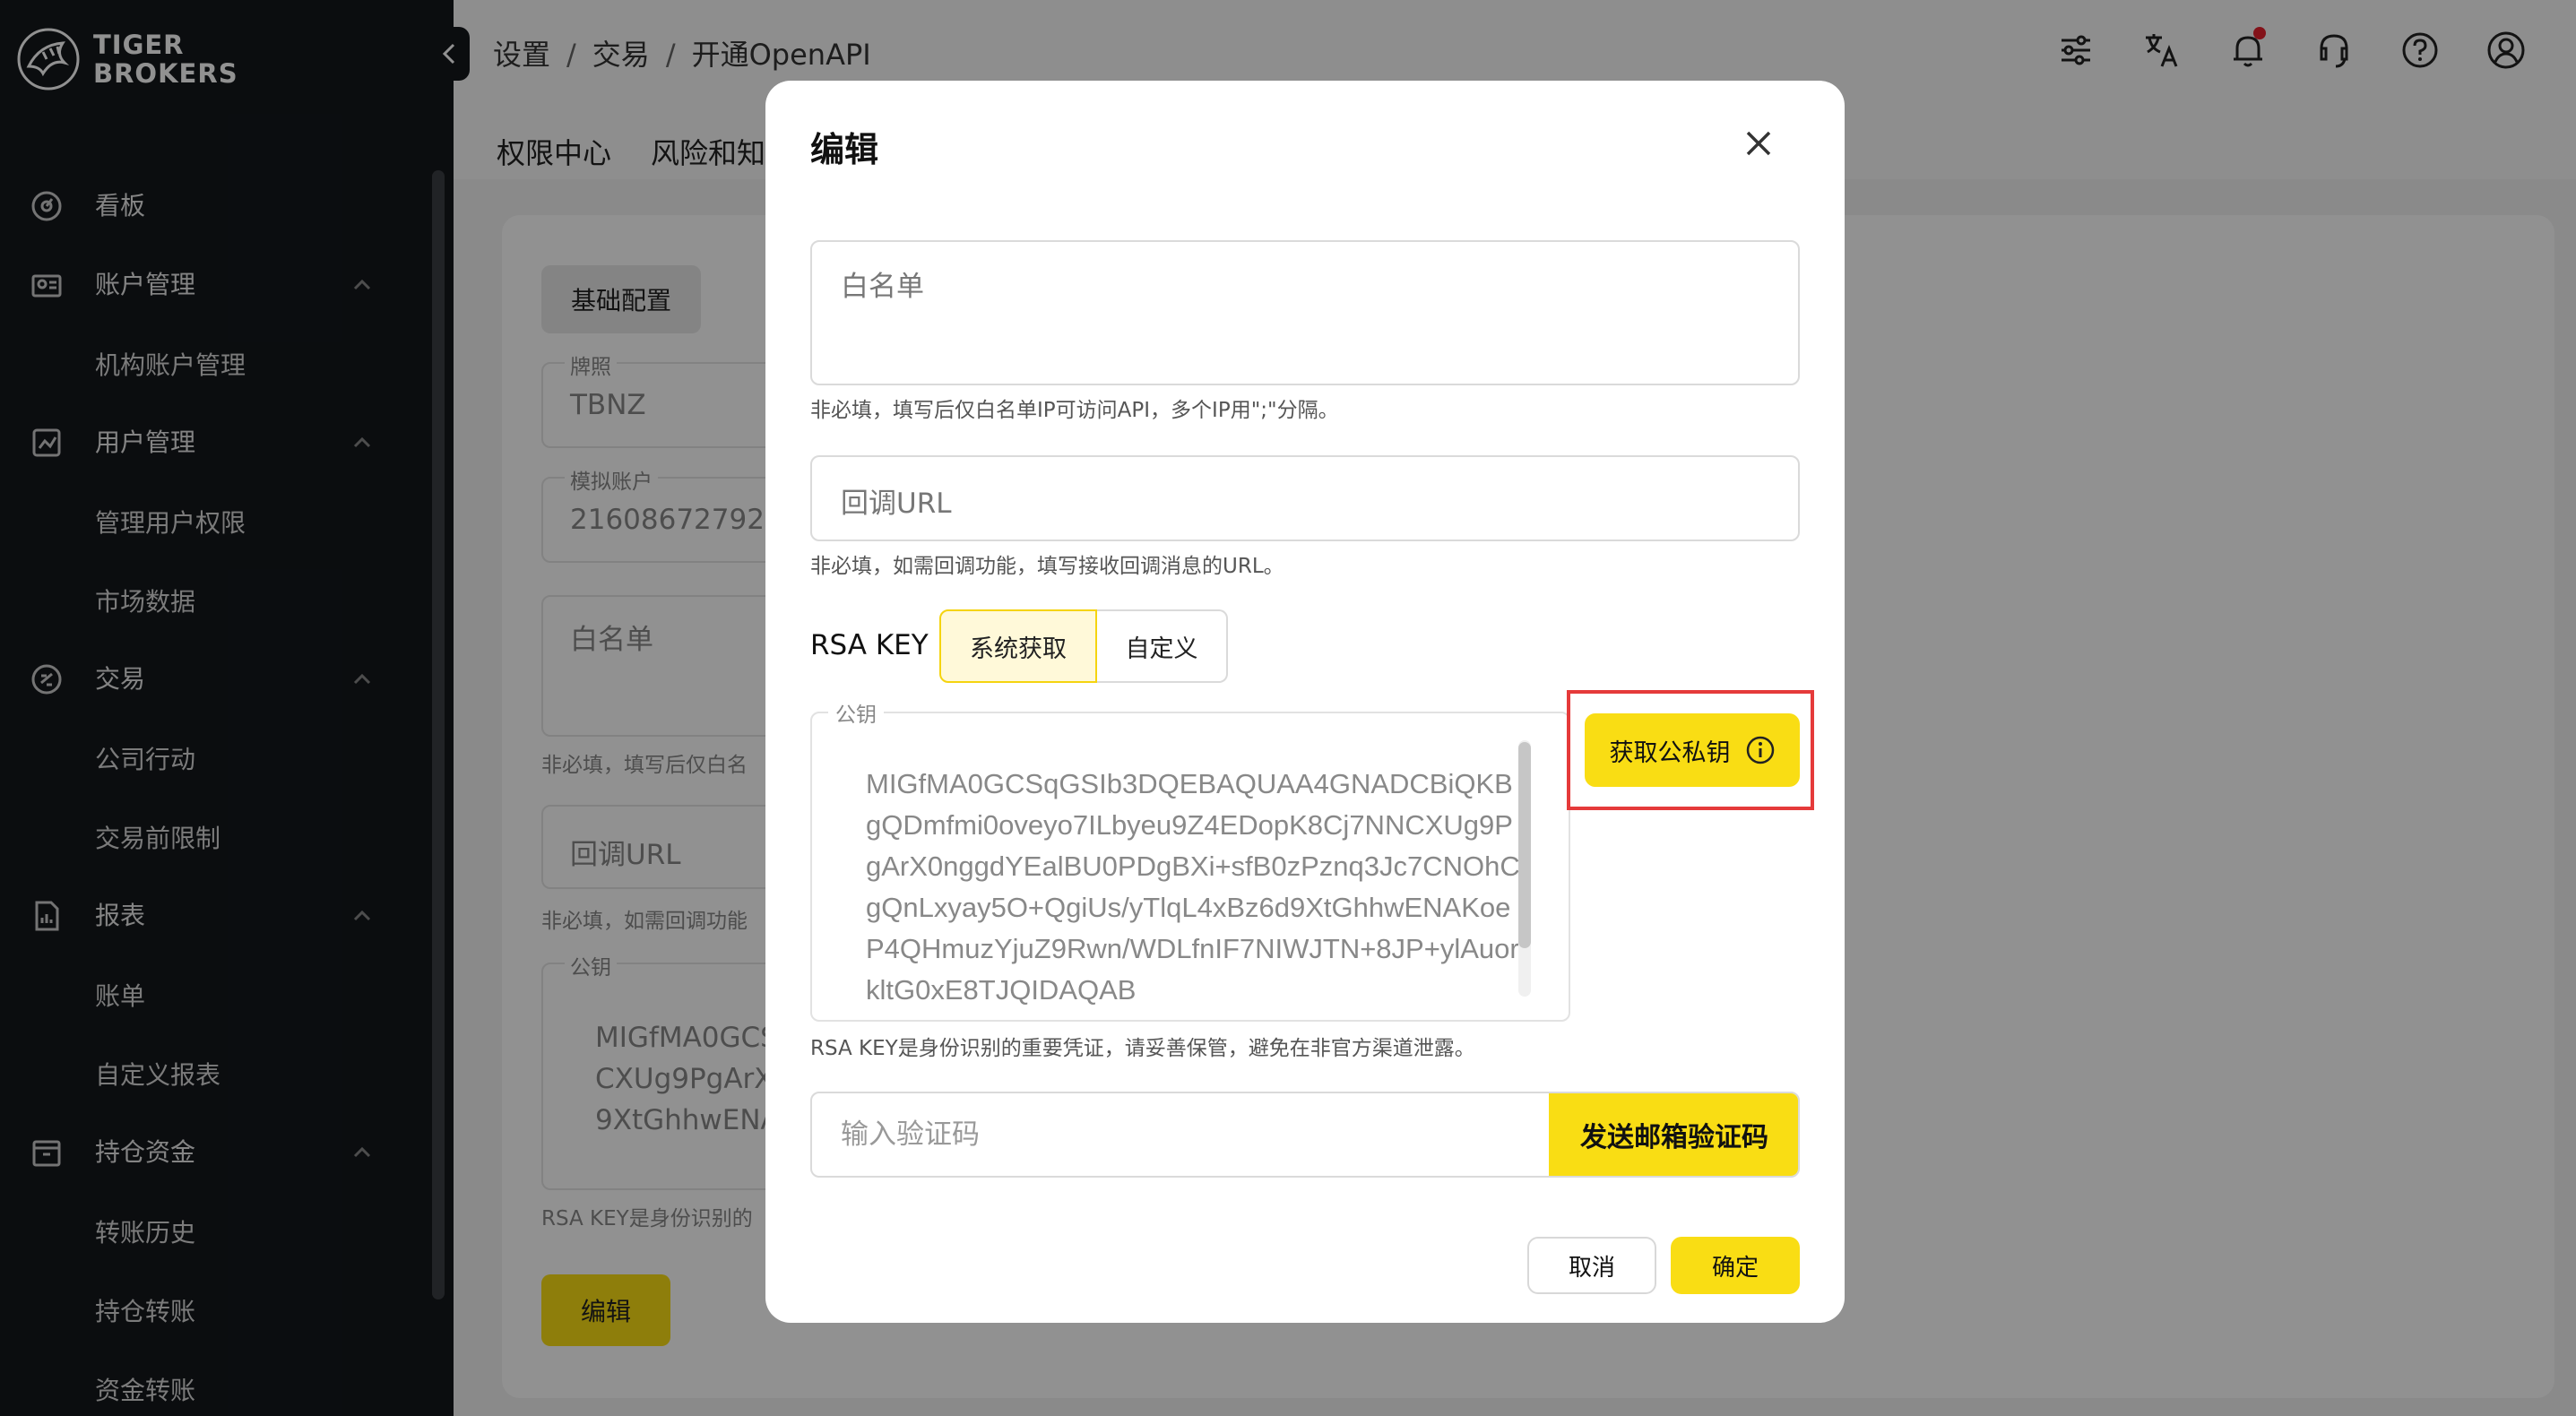 The image size is (2576, 1416). Describe the element at coordinates (1735, 1265) in the screenshot. I see `confirm-button: 确定` at that location.